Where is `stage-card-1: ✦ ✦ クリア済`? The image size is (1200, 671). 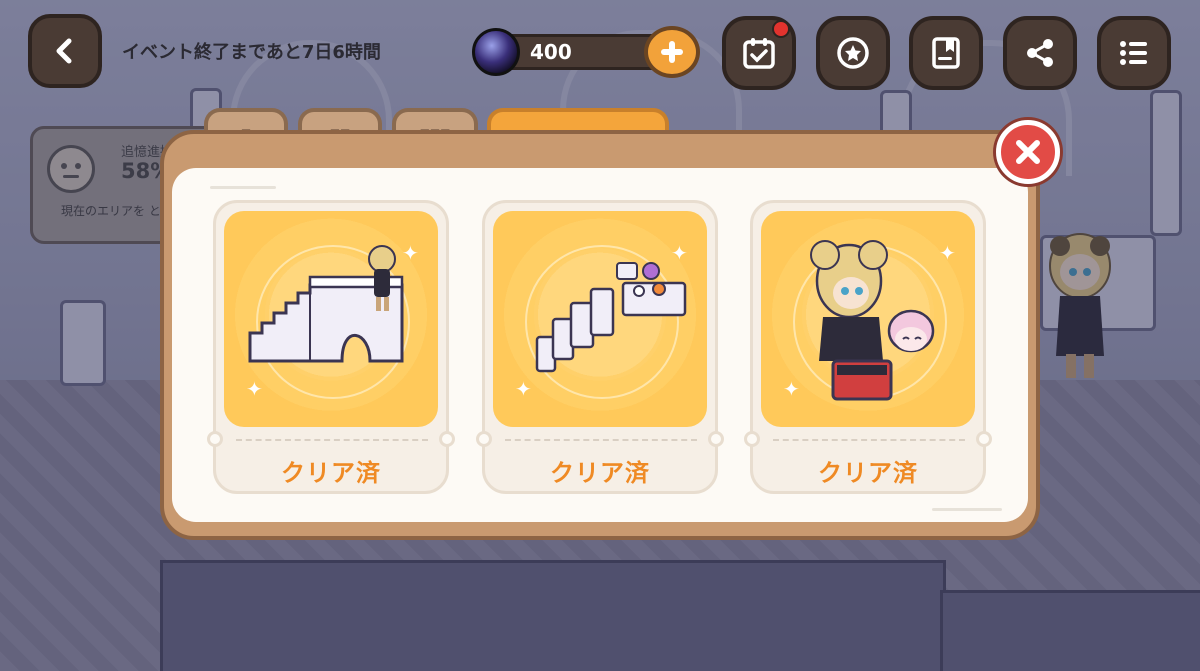
stage-card-1: ✦ ✦ クリア済 is located at coordinates (331, 347).